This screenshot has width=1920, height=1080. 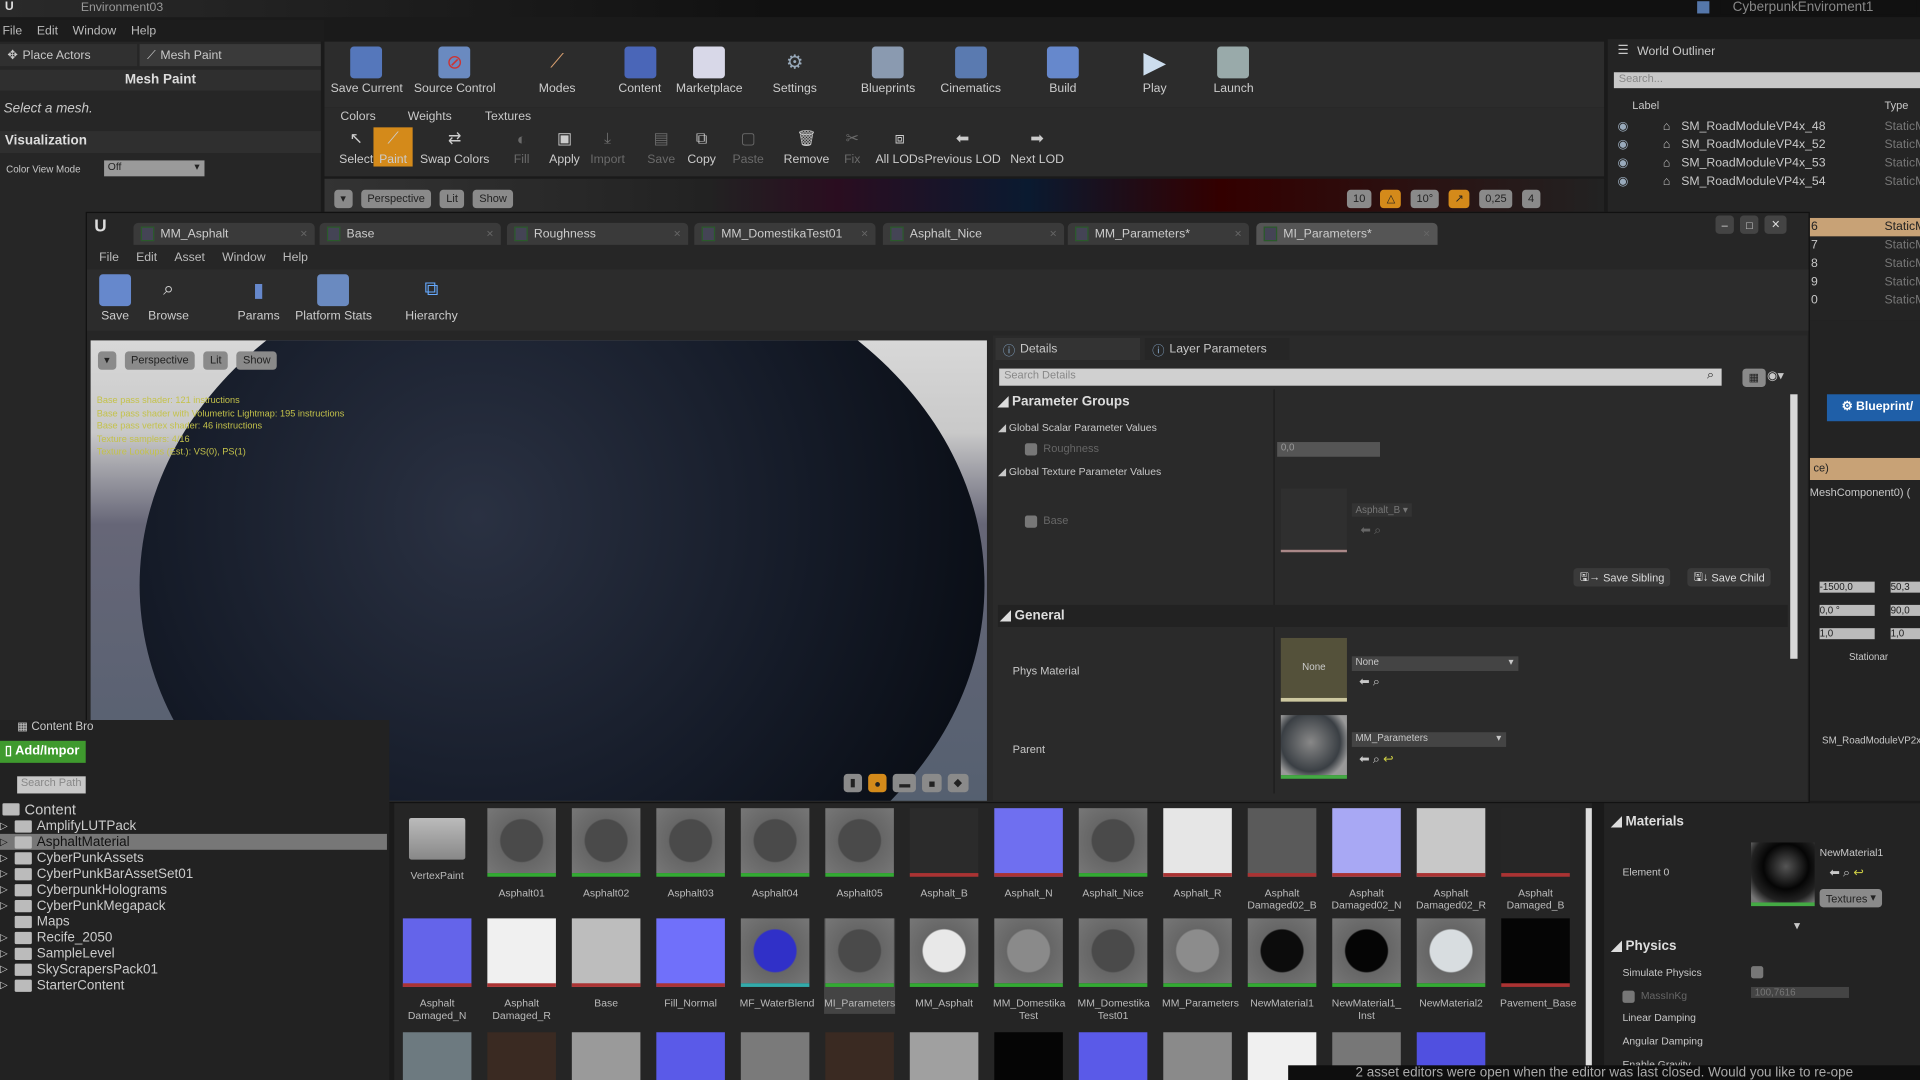 What do you see at coordinates (690, 853) in the screenshot?
I see `asset-tile: Asphalt03` at bounding box center [690, 853].